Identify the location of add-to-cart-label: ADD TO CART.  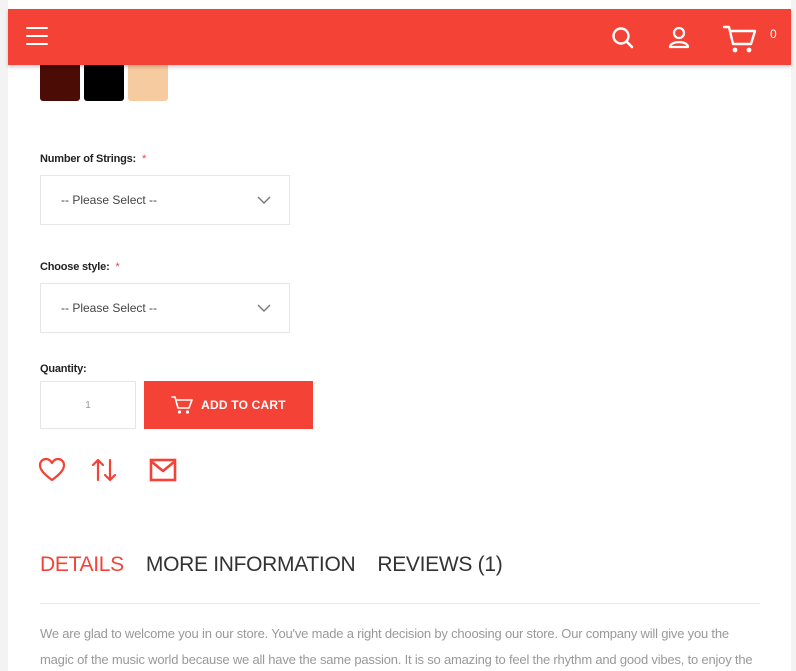
(243, 405).